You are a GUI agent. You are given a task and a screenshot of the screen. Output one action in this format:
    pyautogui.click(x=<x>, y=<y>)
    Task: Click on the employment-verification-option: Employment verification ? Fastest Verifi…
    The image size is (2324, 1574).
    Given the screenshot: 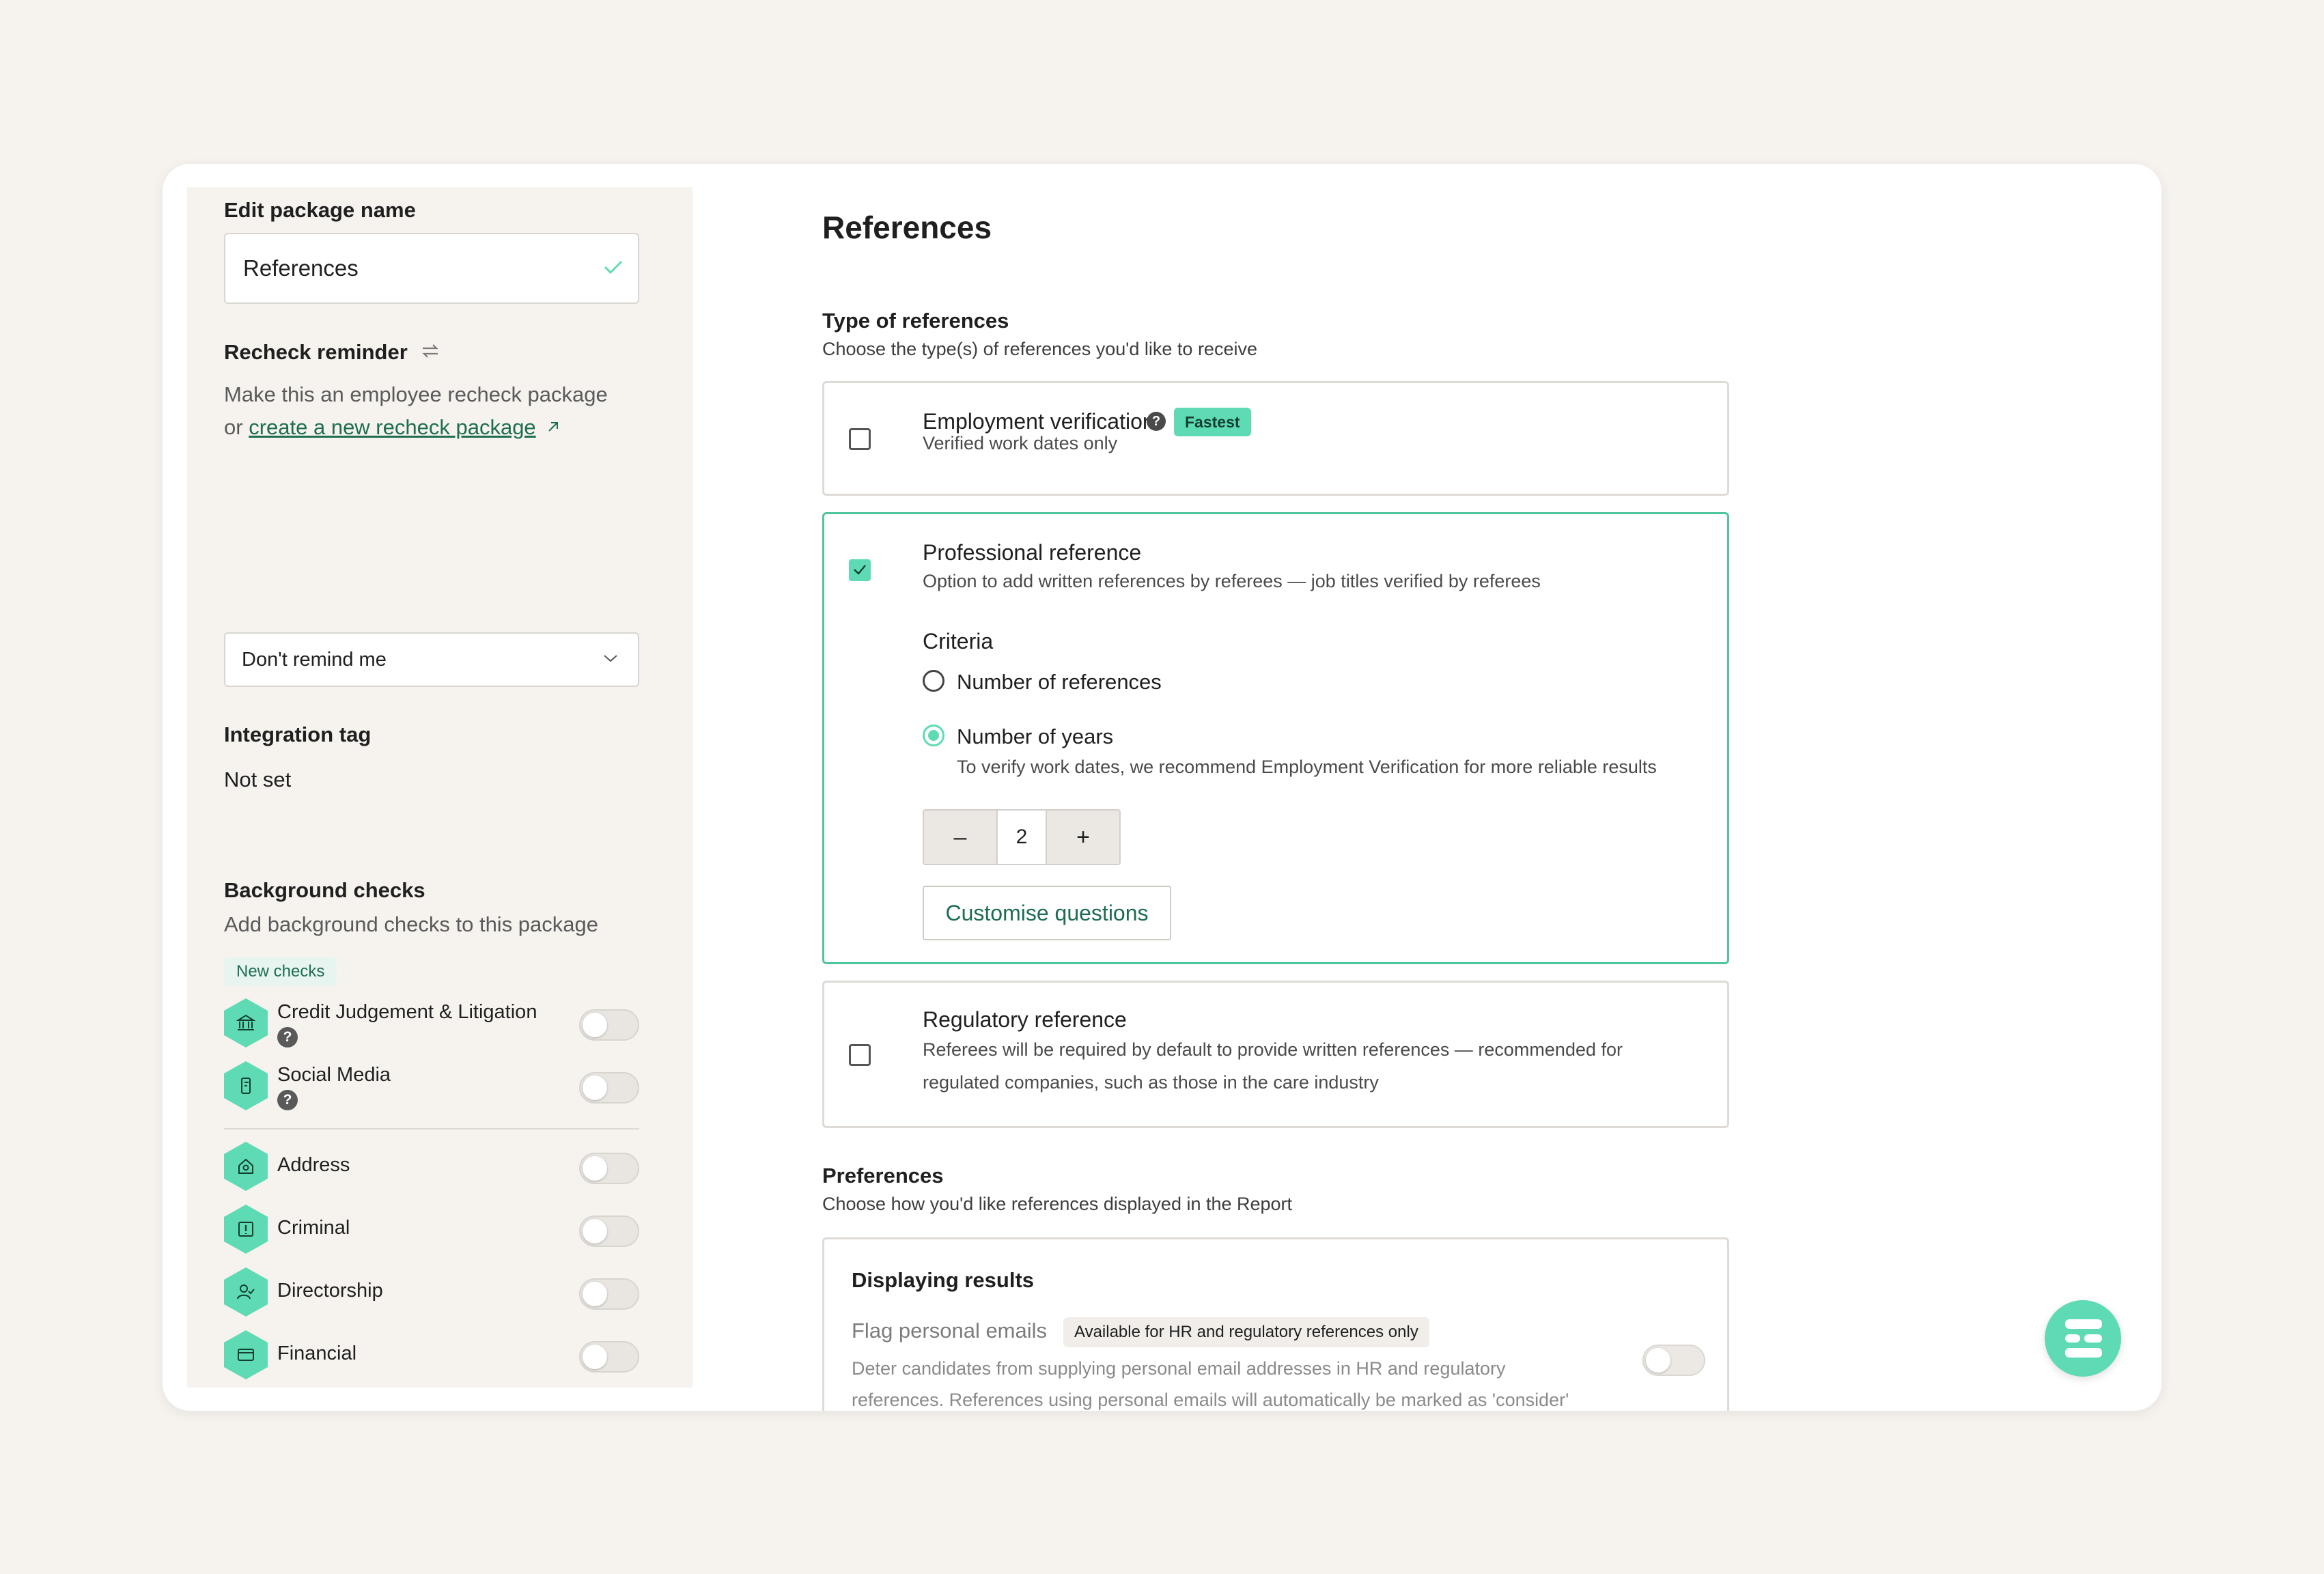 What is the action you would take?
    pyautogui.click(x=1275, y=439)
    